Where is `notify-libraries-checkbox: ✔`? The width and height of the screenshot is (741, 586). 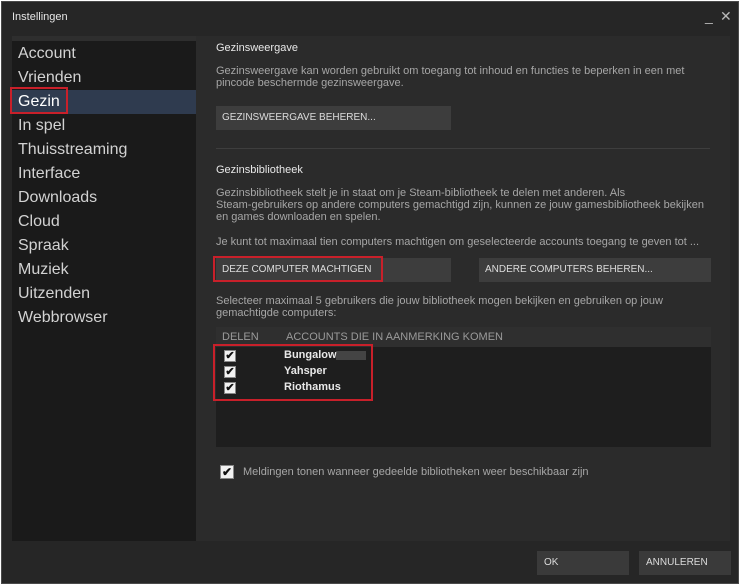 notify-libraries-checkbox: ✔ is located at coordinates (227, 472).